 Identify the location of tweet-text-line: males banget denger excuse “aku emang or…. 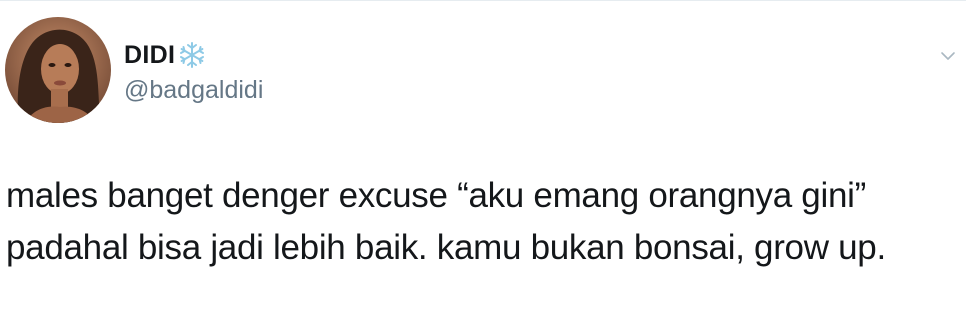
(436, 195).